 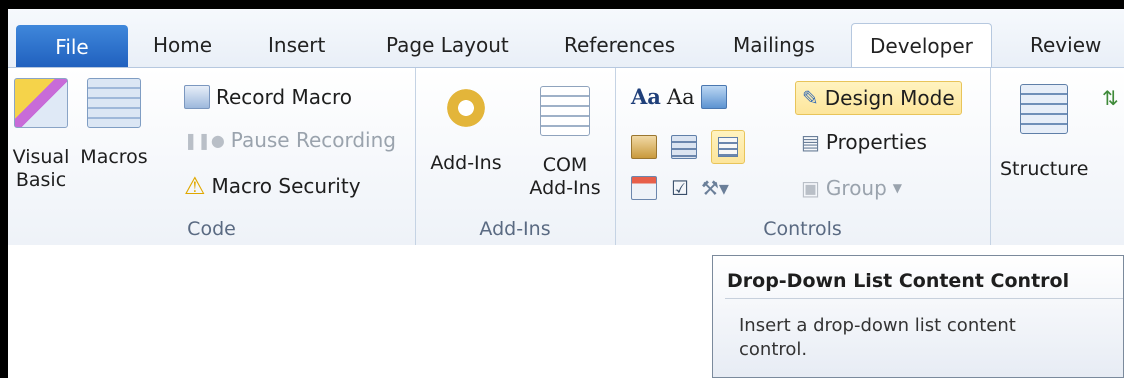 What do you see at coordinates (114, 157) in the screenshot?
I see `macros-label: Macros` at bounding box center [114, 157].